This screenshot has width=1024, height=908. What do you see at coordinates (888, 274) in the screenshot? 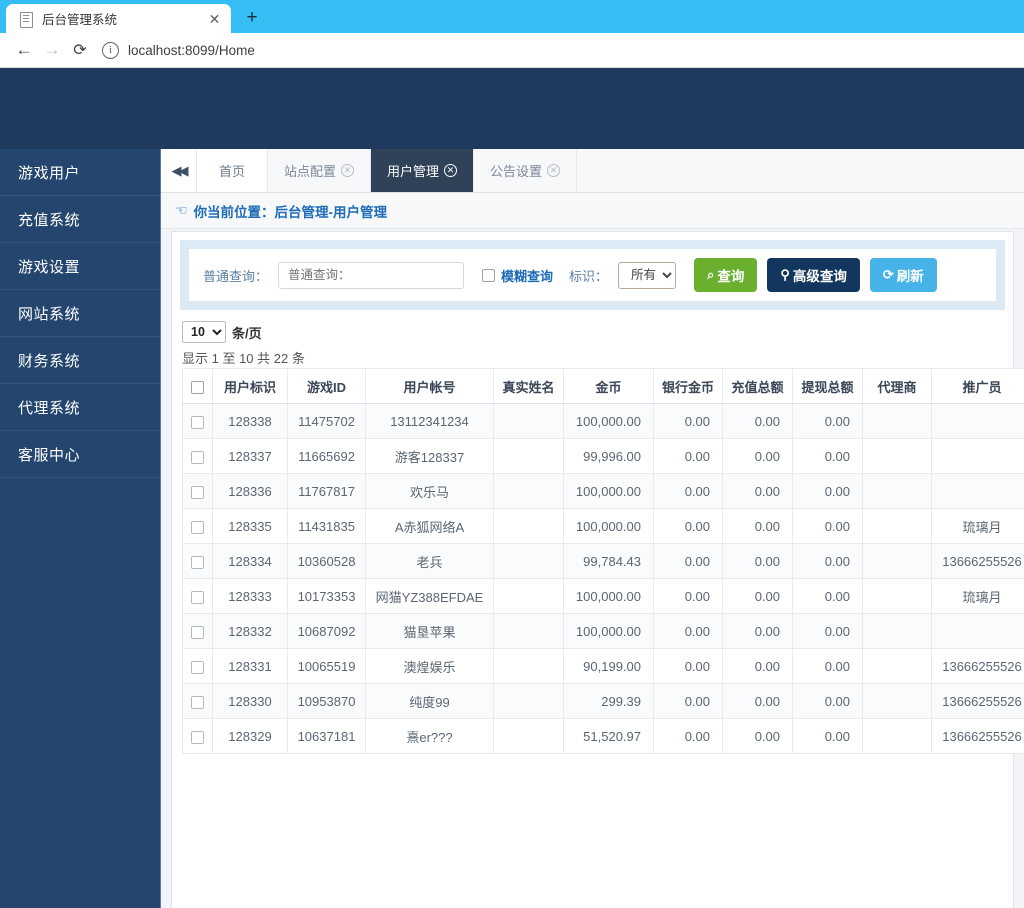
I see `refresh-icon: ⟳` at bounding box center [888, 274].